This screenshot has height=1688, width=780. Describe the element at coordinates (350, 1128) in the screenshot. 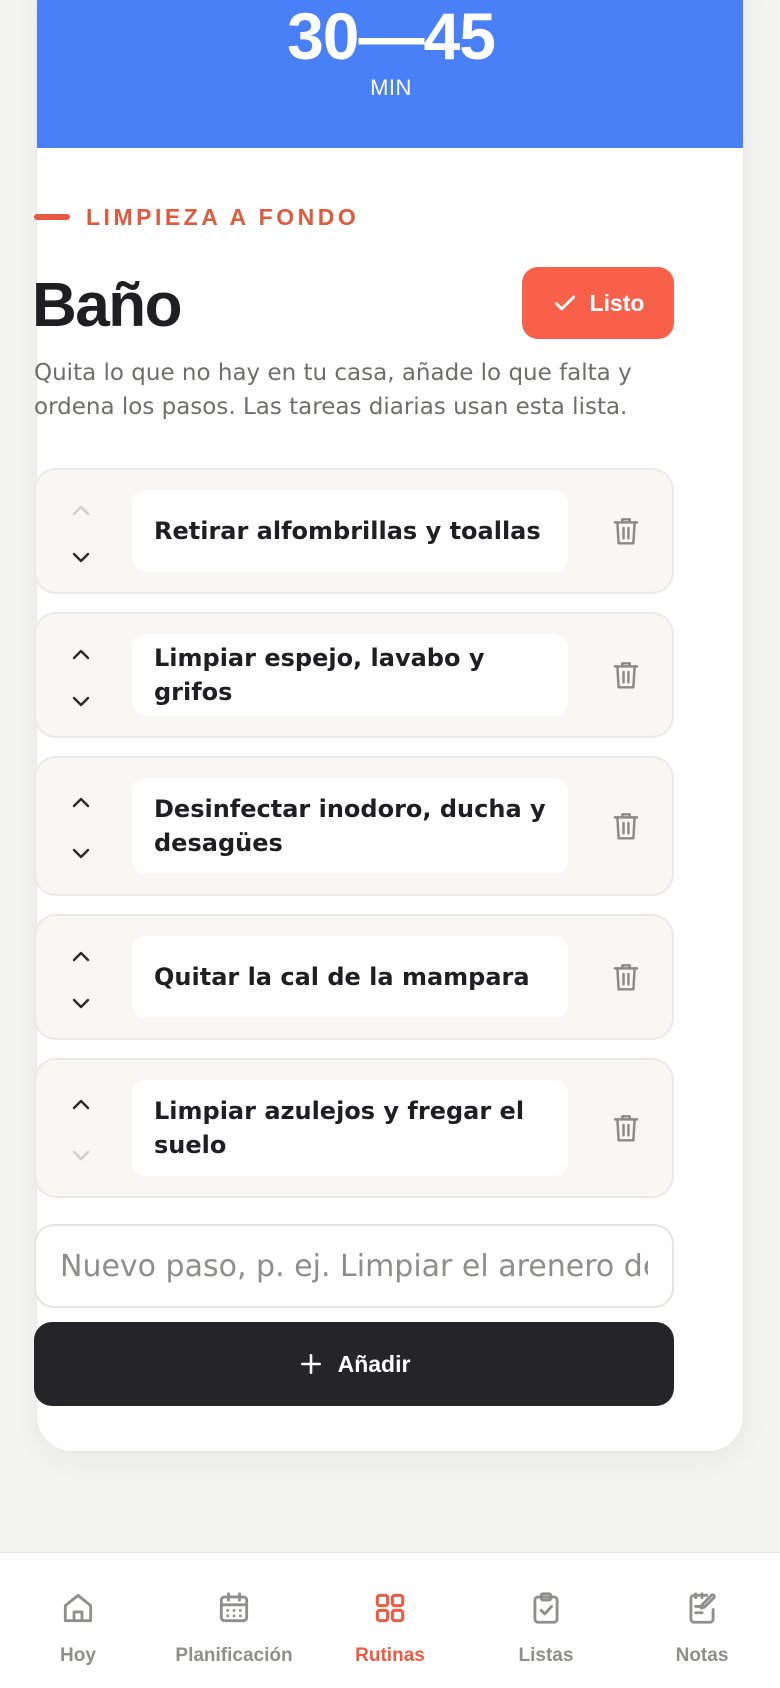

I see `step-label: Limpiar azulejos y fregar el suelo` at that location.